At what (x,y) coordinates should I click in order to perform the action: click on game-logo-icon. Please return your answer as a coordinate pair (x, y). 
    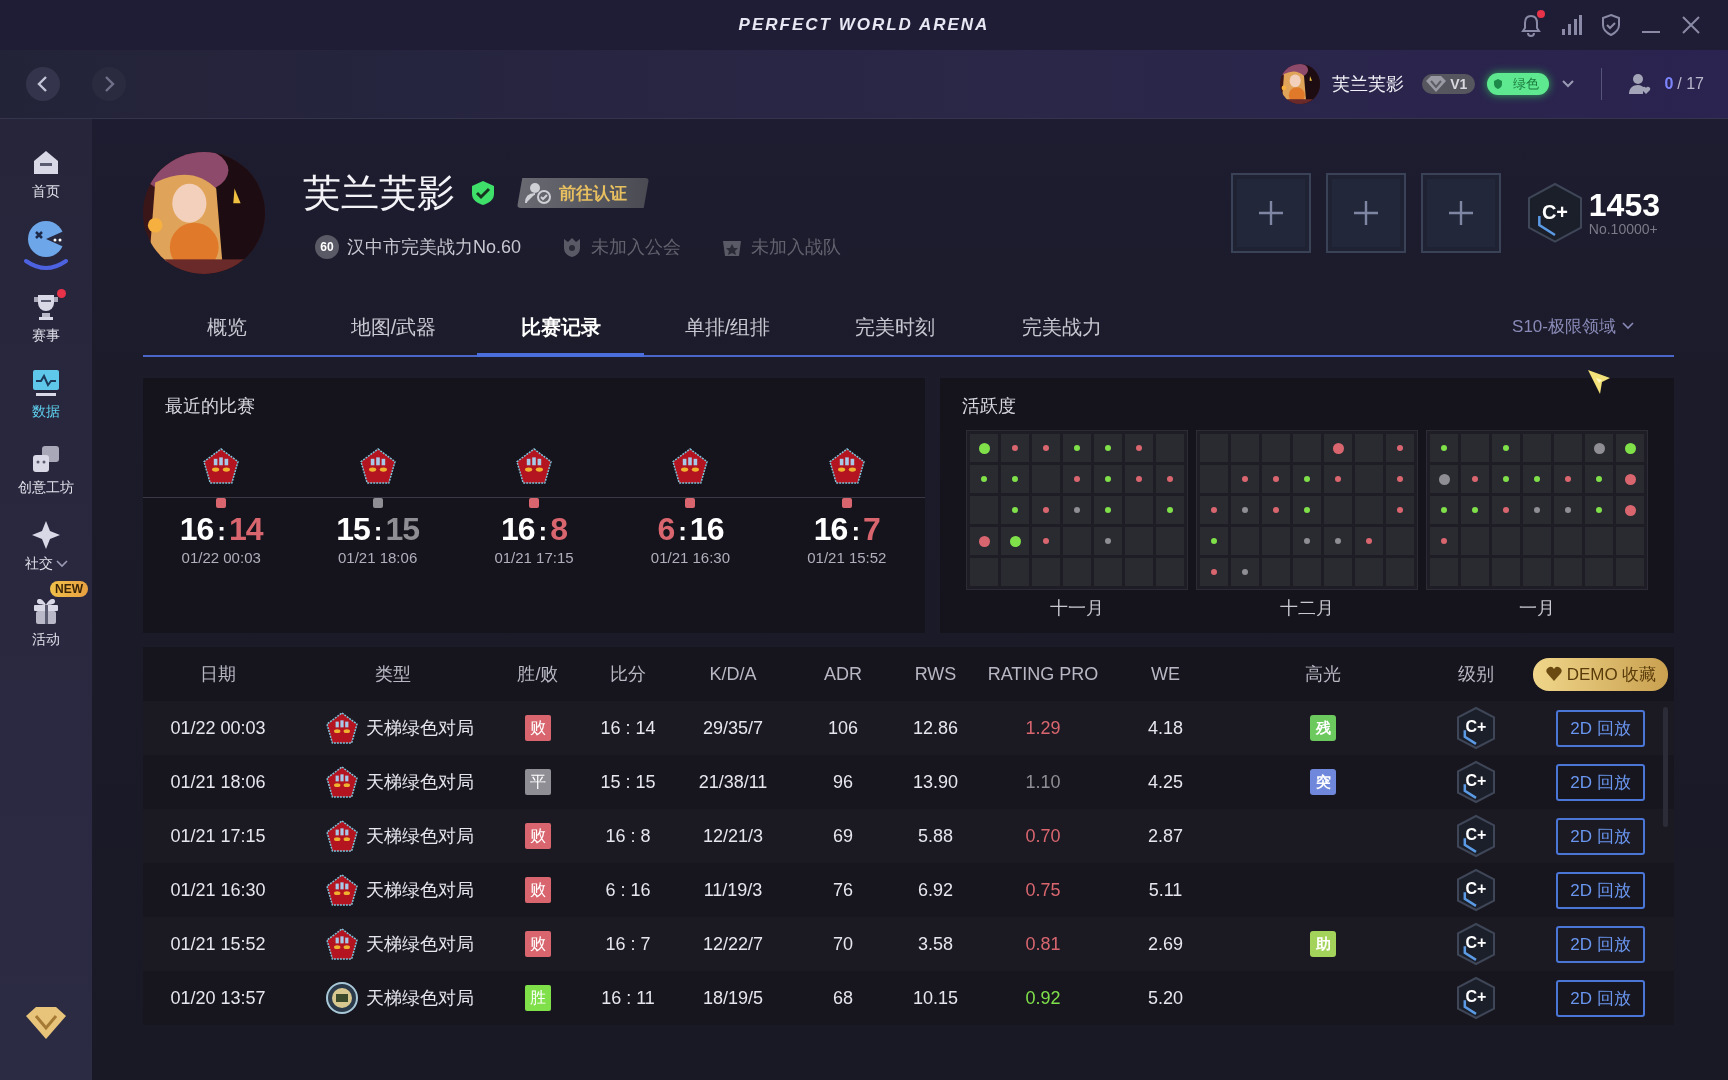
    Looking at the image, I should click on (46, 246).